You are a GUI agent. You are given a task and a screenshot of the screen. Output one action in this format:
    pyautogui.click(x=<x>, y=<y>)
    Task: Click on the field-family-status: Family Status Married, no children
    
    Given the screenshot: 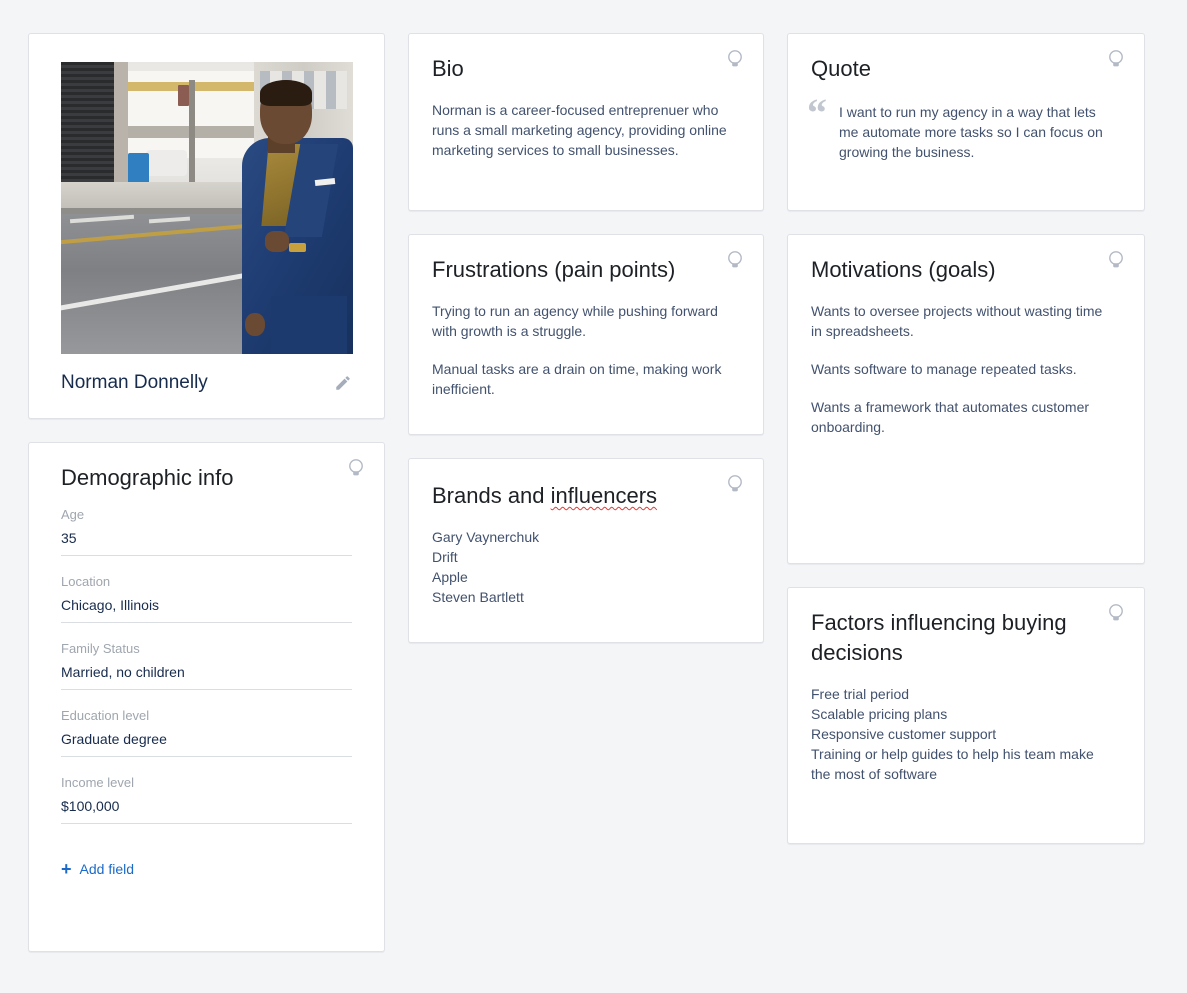 What is the action you would take?
    pyautogui.click(x=206, y=666)
    